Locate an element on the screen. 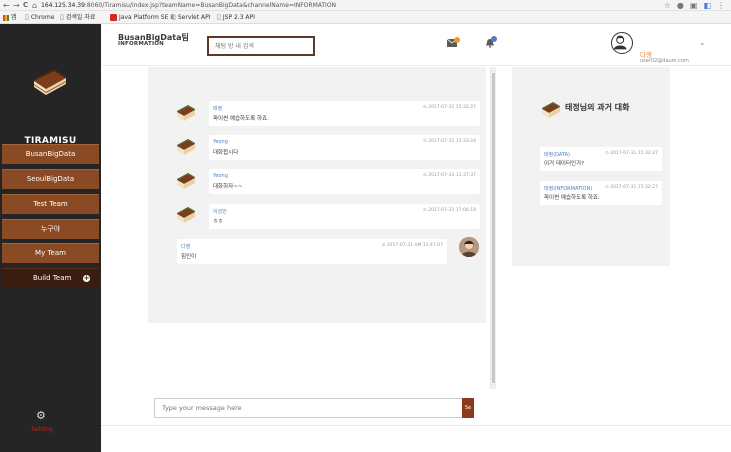 The width and height of the screenshot is (731, 452). sidebar-item-nuguya: 누구야 is located at coordinates (50, 229).